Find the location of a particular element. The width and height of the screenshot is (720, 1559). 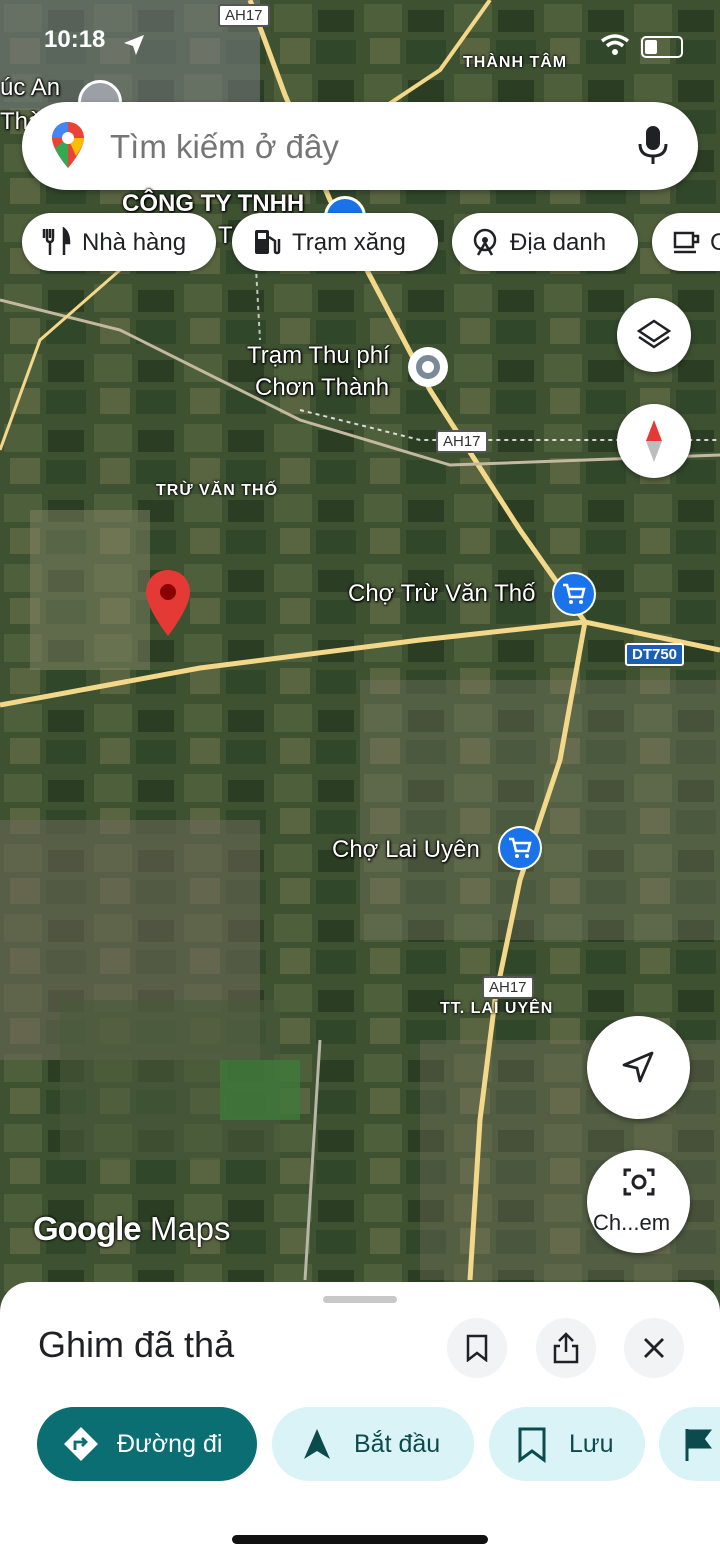

map-label-cho-lai-uyen: Chợ Lai Uyên is located at coordinates (406, 849).